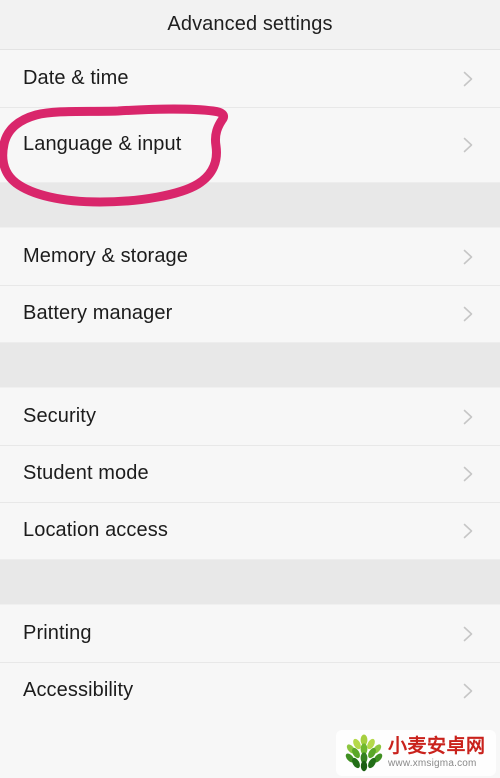 This screenshot has height=778, width=500. What do you see at coordinates (98, 313) in the screenshot?
I see `settings-row-label: Battery manager` at bounding box center [98, 313].